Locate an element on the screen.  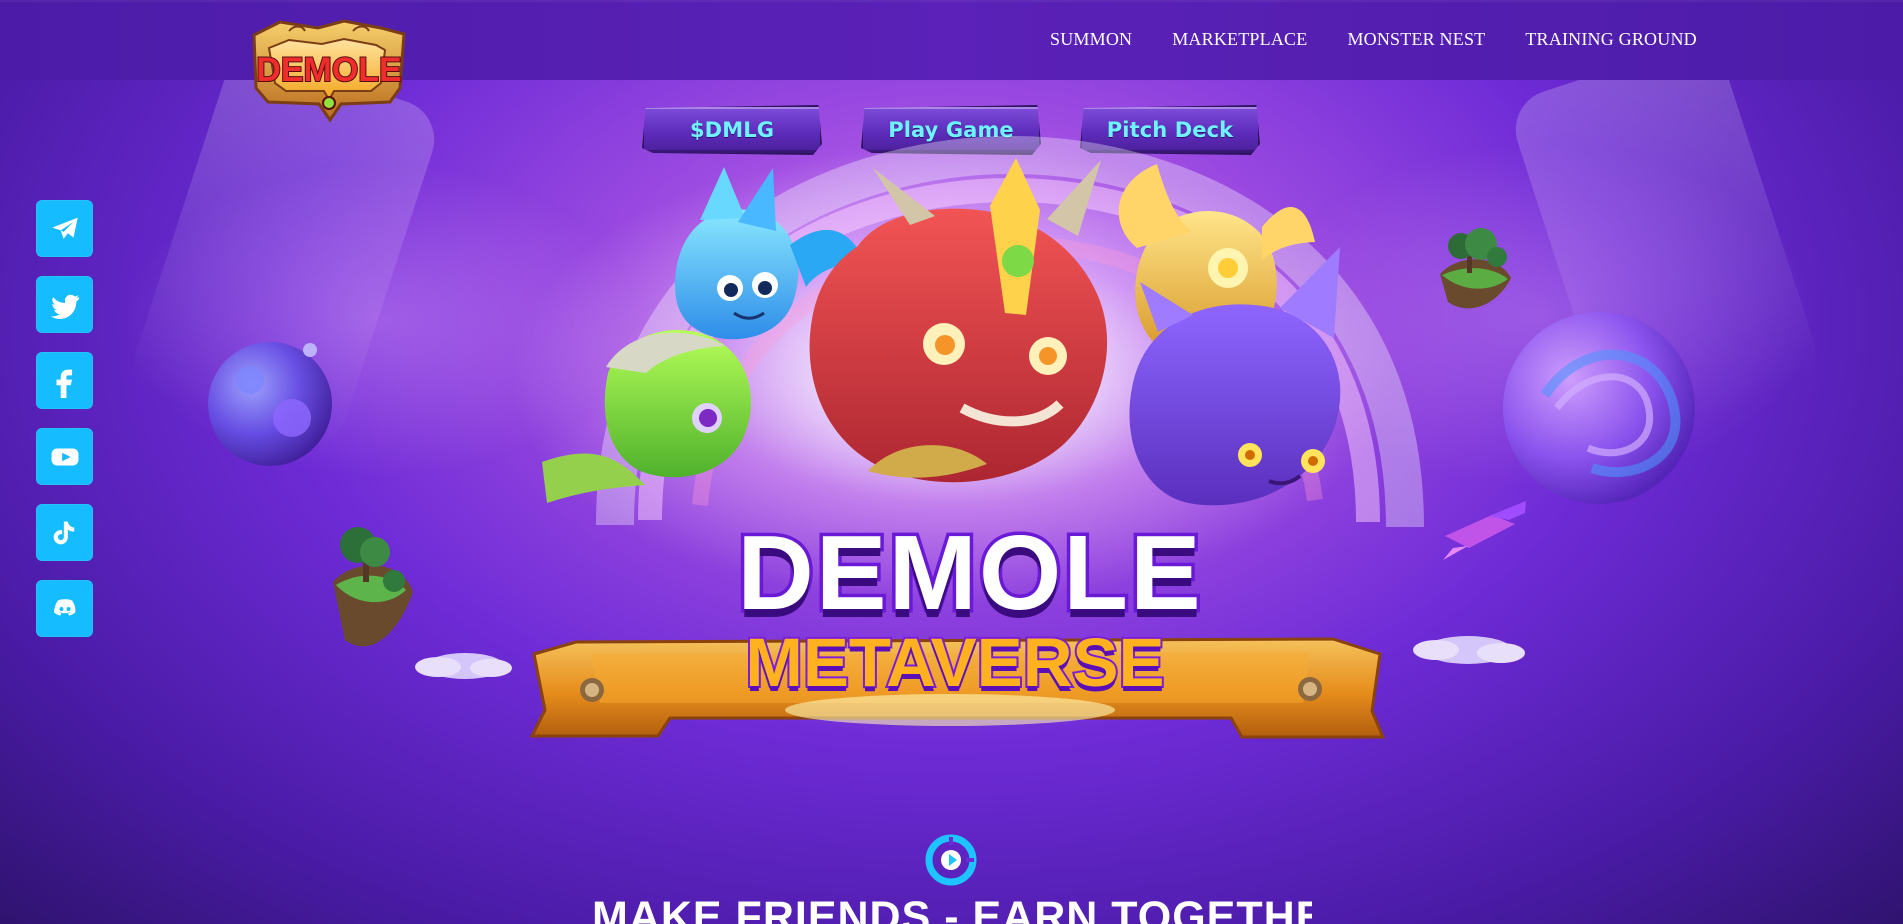
hero-title: DEMOLE is located at coordinates (969, 573).